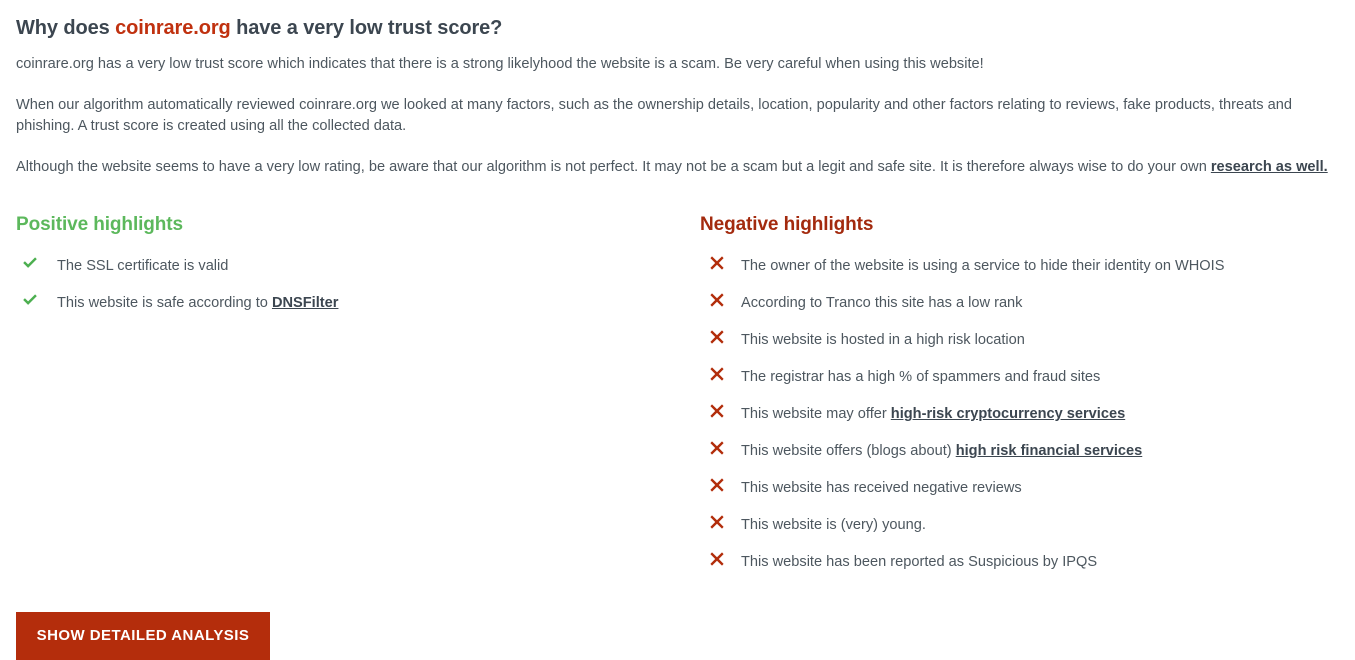 This screenshot has width=1355, height=660. What do you see at coordinates (1044, 525) in the screenshot?
I see `list-item-label: This website is (very) young.` at bounding box center [1044, 525].